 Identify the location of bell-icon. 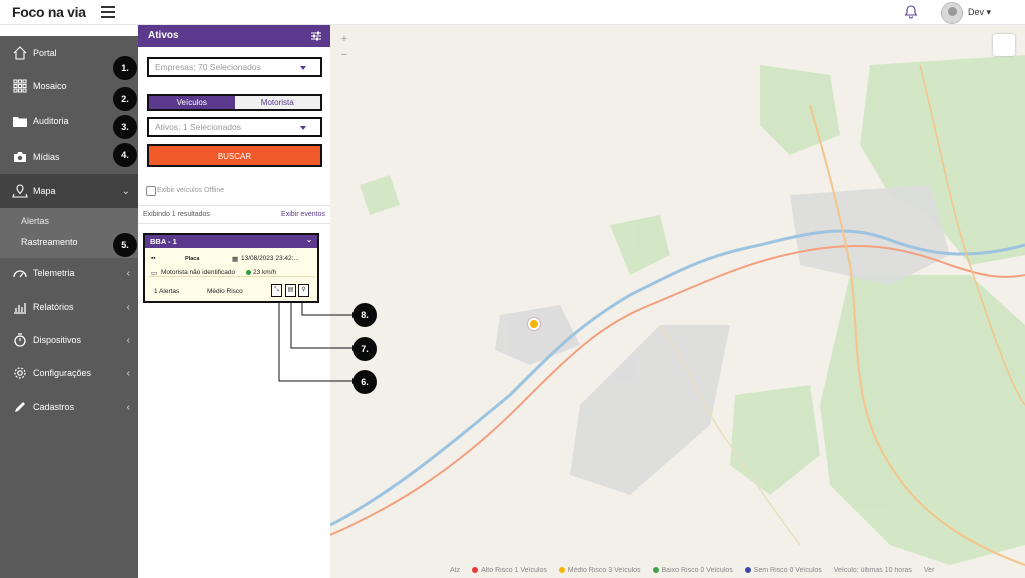
(911, 12).